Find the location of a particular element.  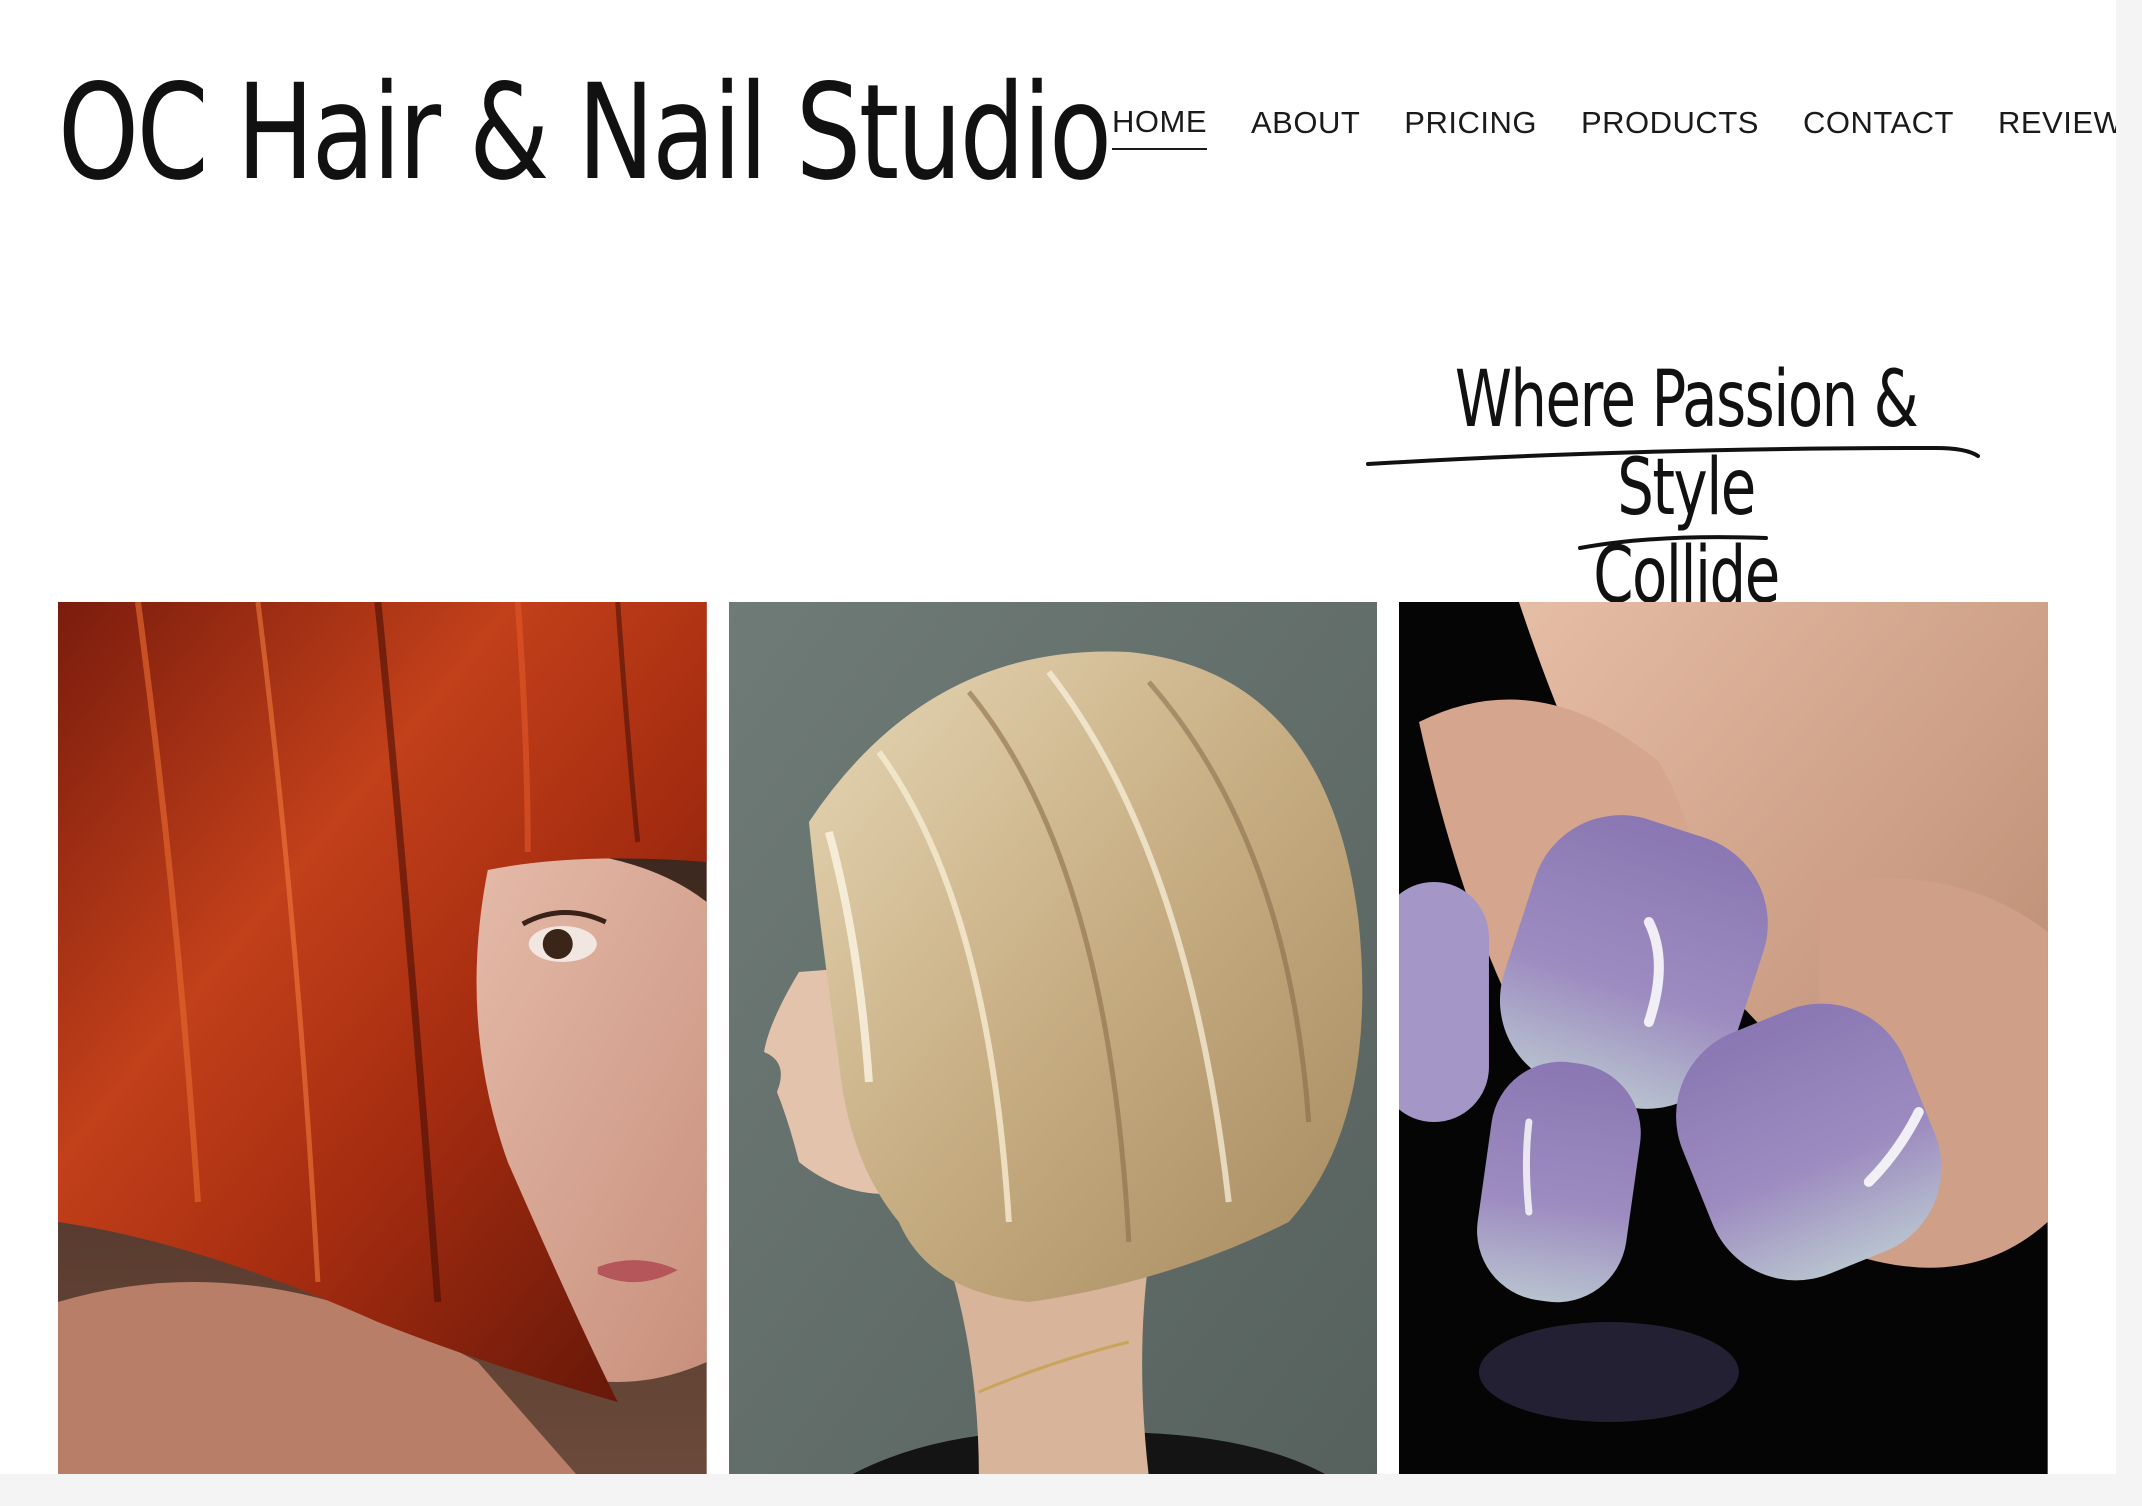

brush-underline-decoration is located at coordinates (1673, 497).